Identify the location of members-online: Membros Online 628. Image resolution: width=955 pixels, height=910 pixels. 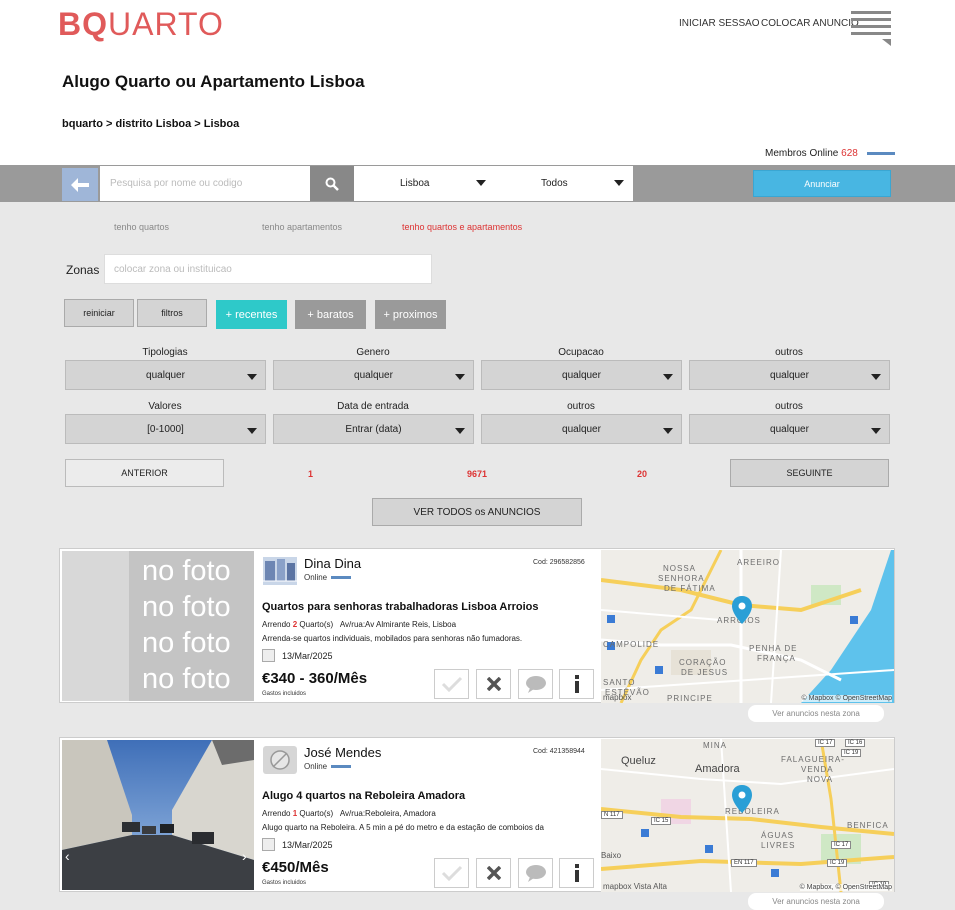
(830, 153).